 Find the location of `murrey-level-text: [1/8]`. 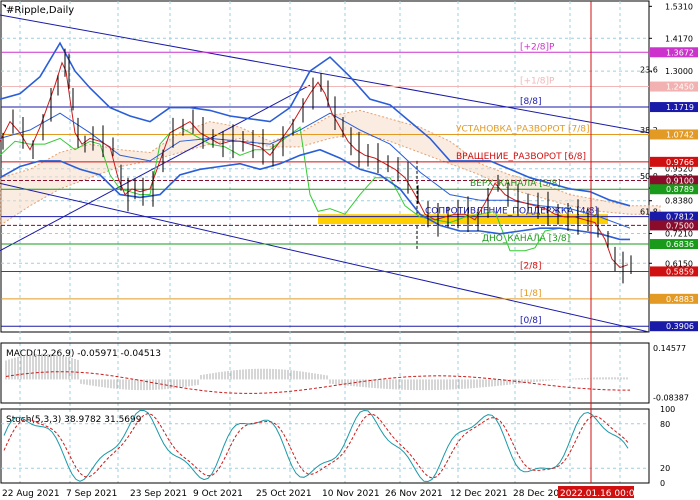

murrey-level-text: [1/8] is located at coordinates (531, 294).